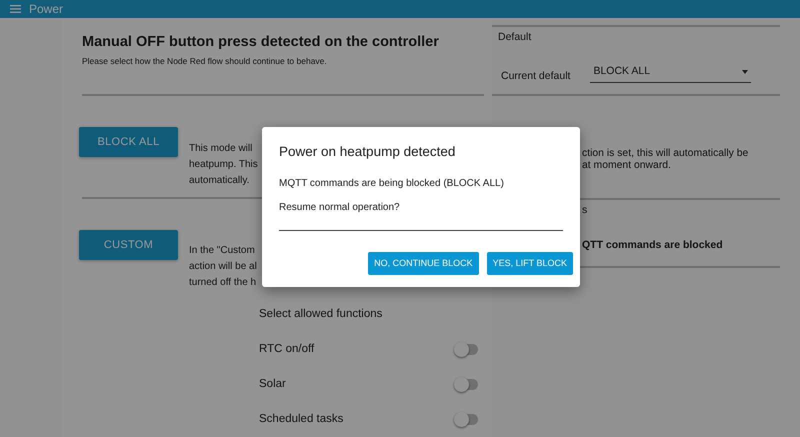 This screenshot has height=437, width=800. Describe the element at coordinates (15, 9) in the screenshot. I see `menu-icon` at that location.